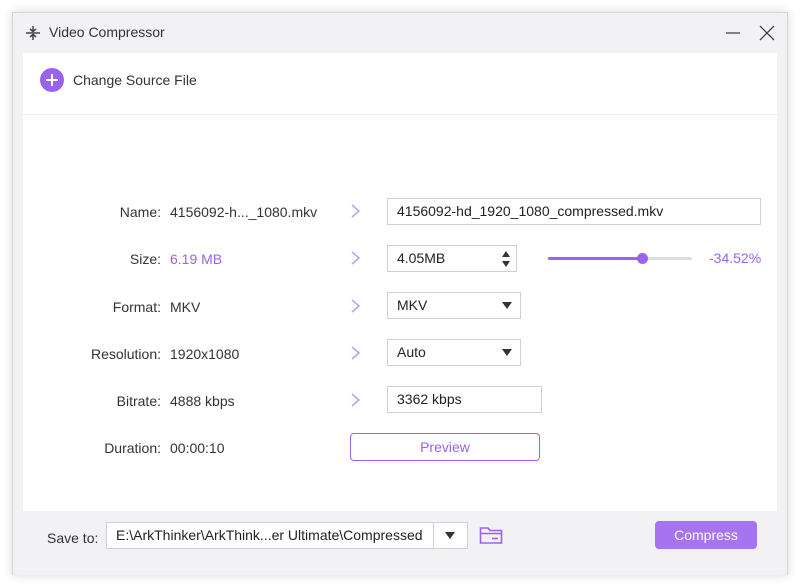  I want to click on size-reduction-percent: -34.52%, so click(735, 258).